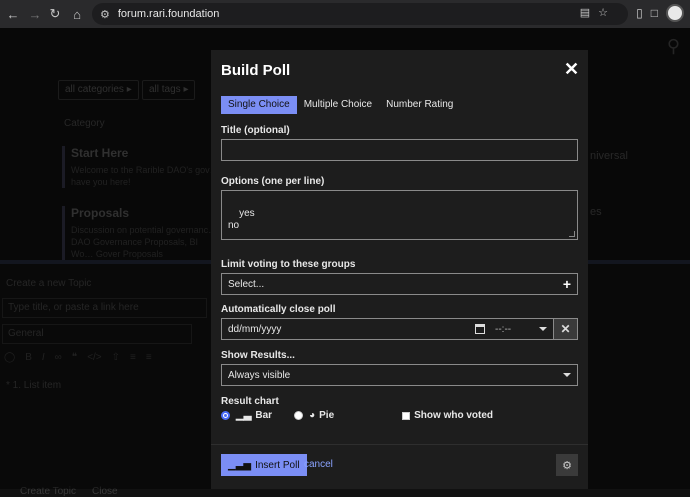  I want to click on show-who-voted-label: Show who voted, so click(454, 415).